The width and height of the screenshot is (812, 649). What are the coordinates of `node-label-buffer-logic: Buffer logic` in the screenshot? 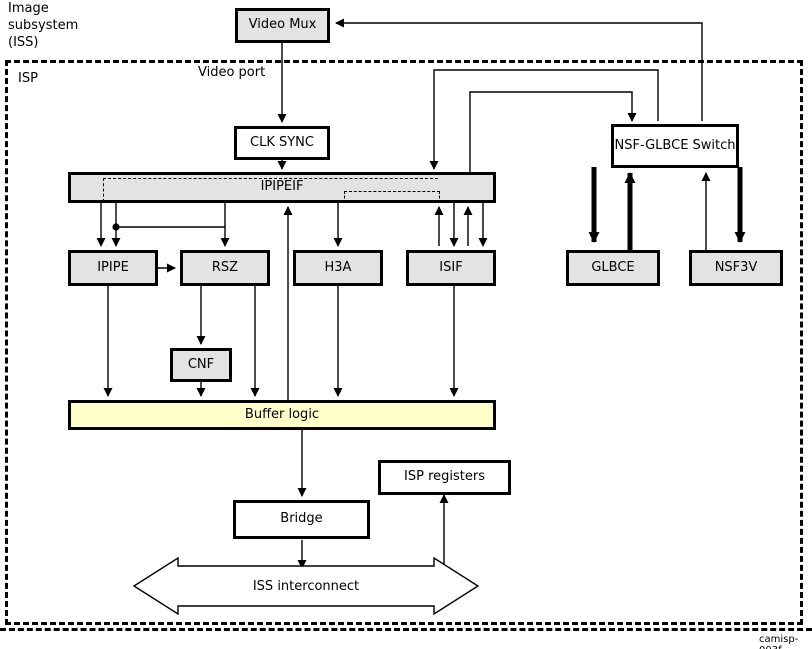 It's located at (282, 414).